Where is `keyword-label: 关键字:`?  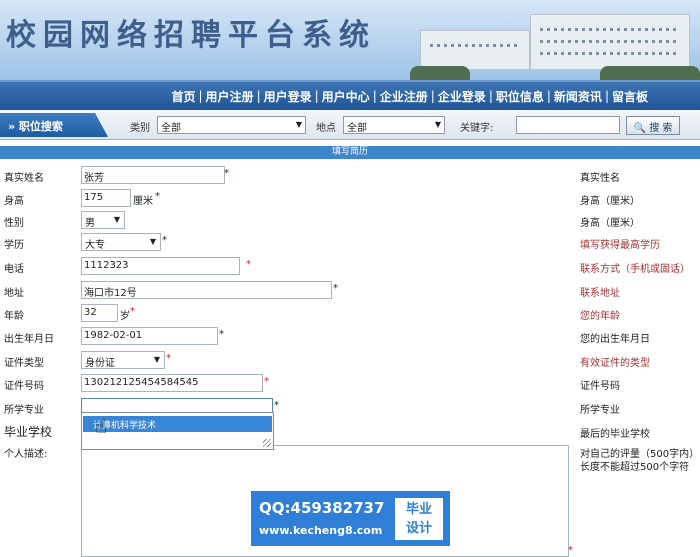
keyword-label: 关键字: is located at coordinates (477, 128).